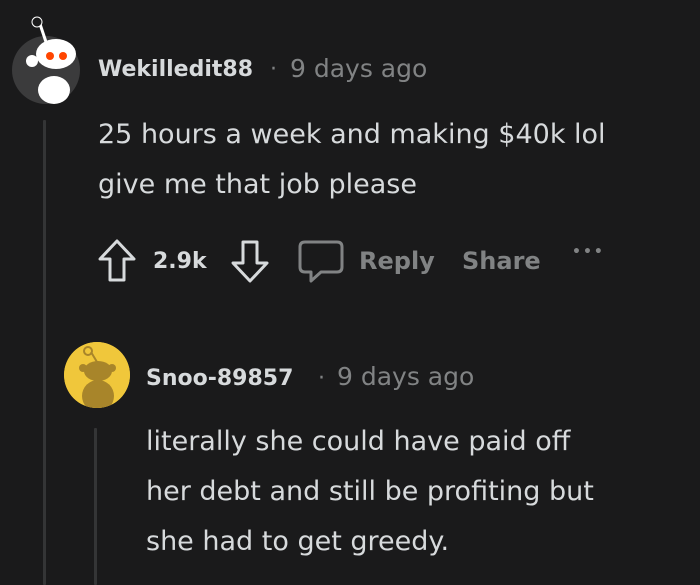 The height and width of the screenshot is (585, 700). I want to click on comment-body-line: 25 hours a week and making $40k lol, so click(352, 134).